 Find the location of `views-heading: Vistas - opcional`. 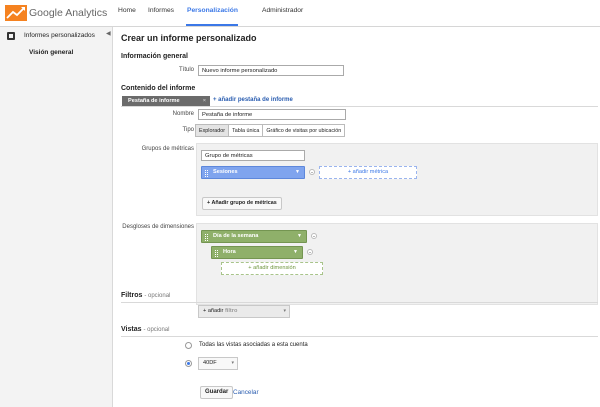

views-heading: Vistas - opcional is located at coordinates (145, 329).